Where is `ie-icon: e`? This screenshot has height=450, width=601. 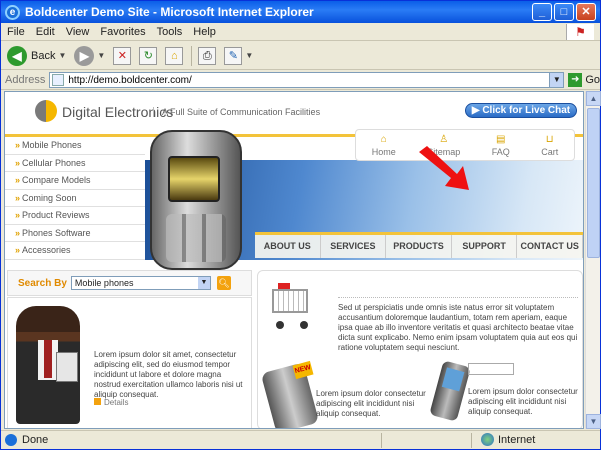
ie-icon: e is located at coordinates (12, 12).